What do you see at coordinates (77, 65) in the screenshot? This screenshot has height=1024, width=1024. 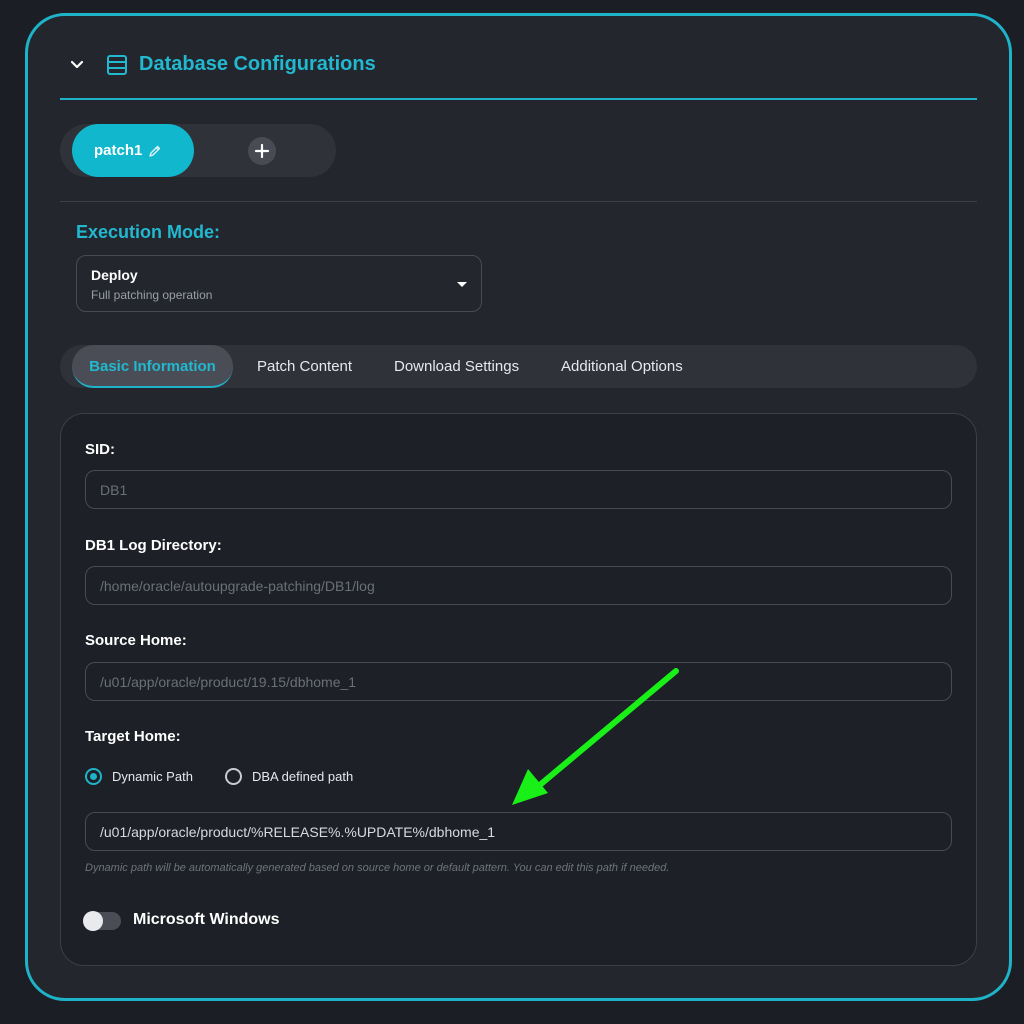 I see `chevron-down-icon` at bounding box center [77, 65].